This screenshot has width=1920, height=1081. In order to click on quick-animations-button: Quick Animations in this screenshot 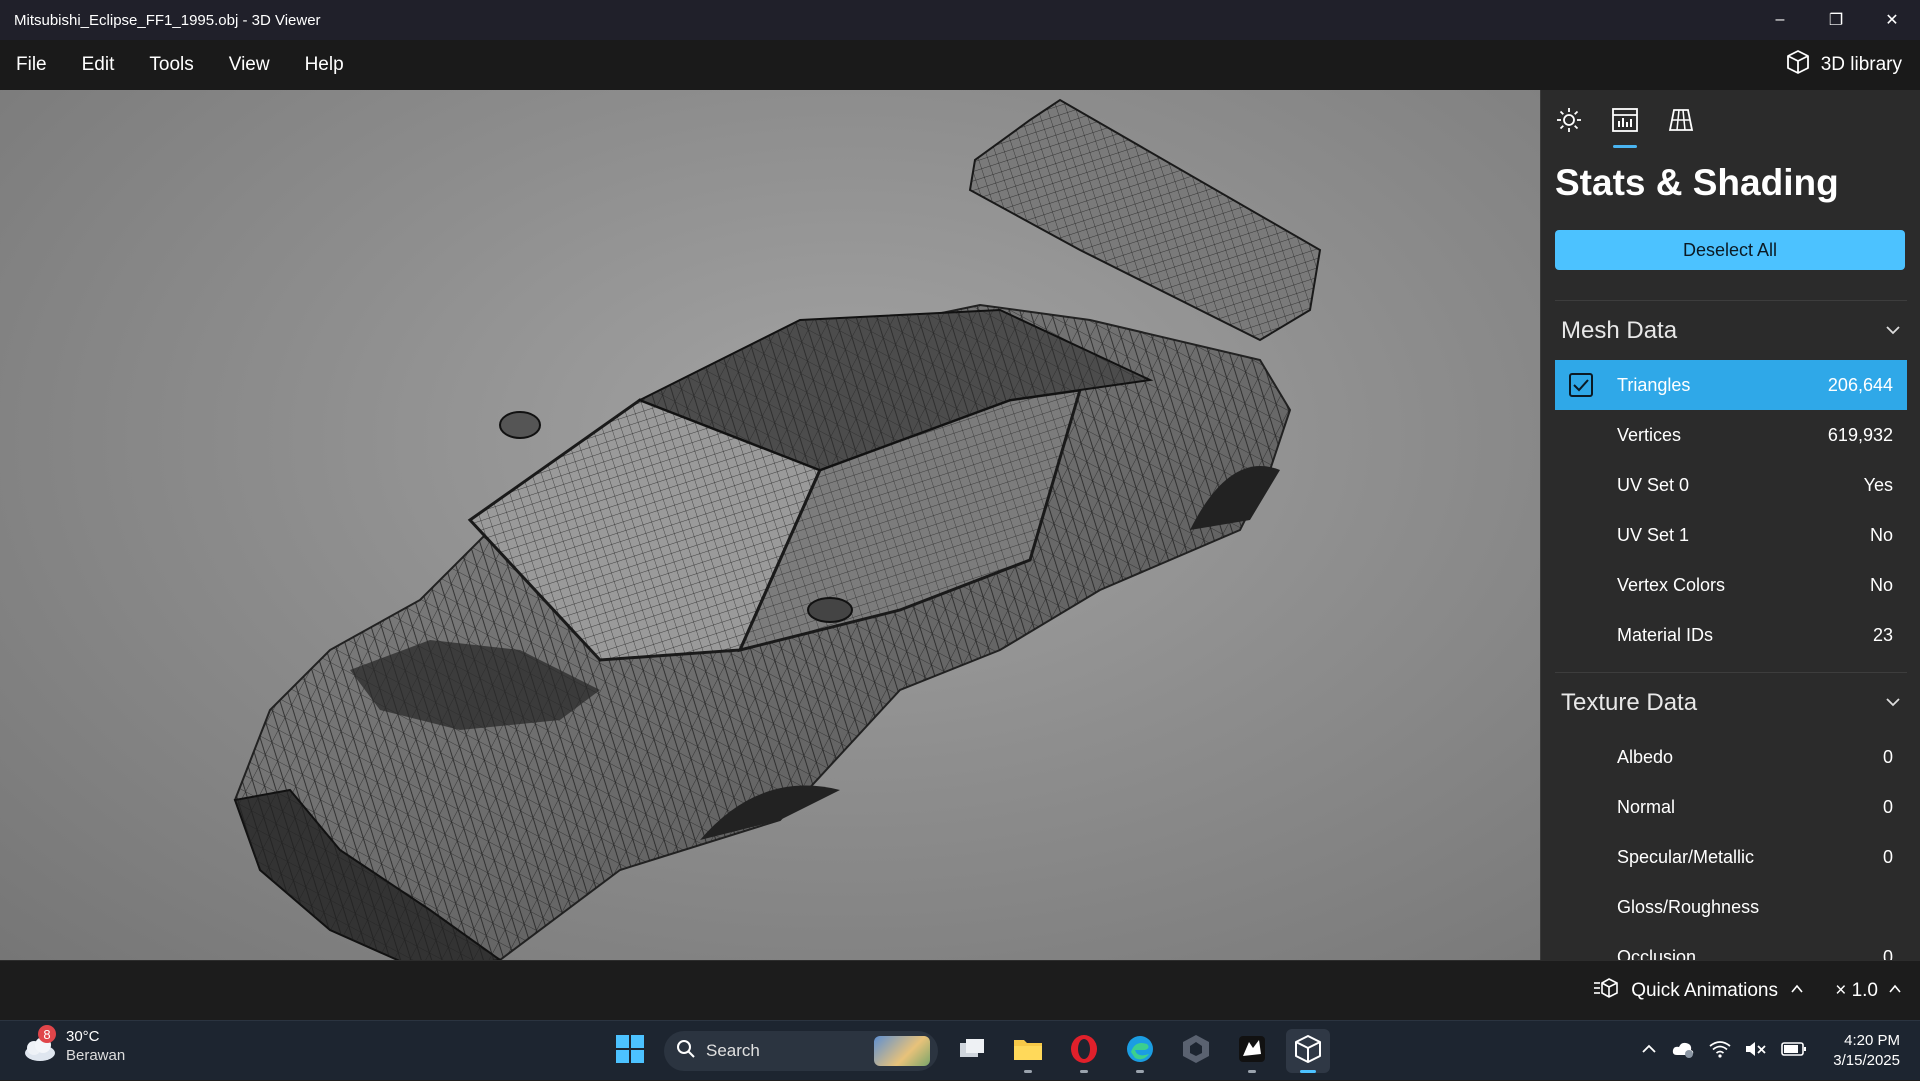, I will do `click(1698, 991)`.